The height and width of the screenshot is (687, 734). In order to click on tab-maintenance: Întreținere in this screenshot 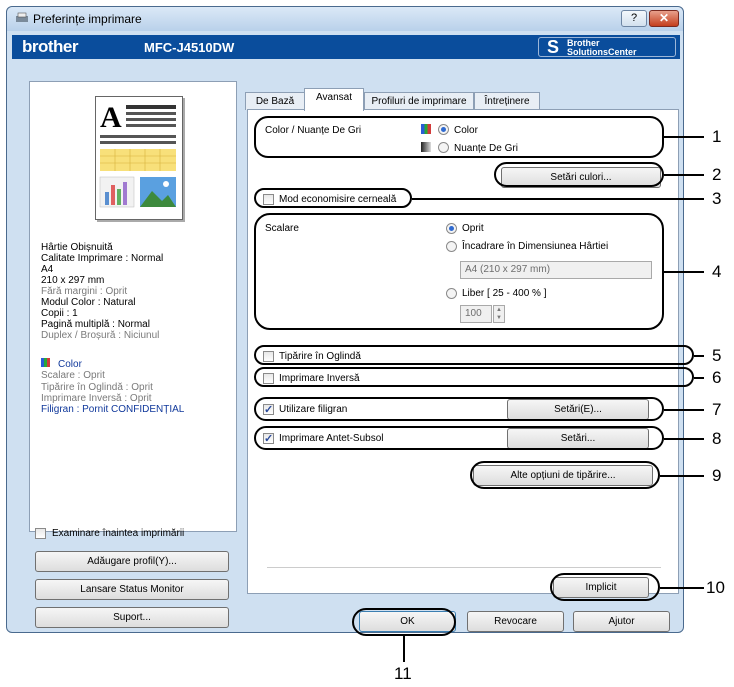, I will do `click(507, 101)`.